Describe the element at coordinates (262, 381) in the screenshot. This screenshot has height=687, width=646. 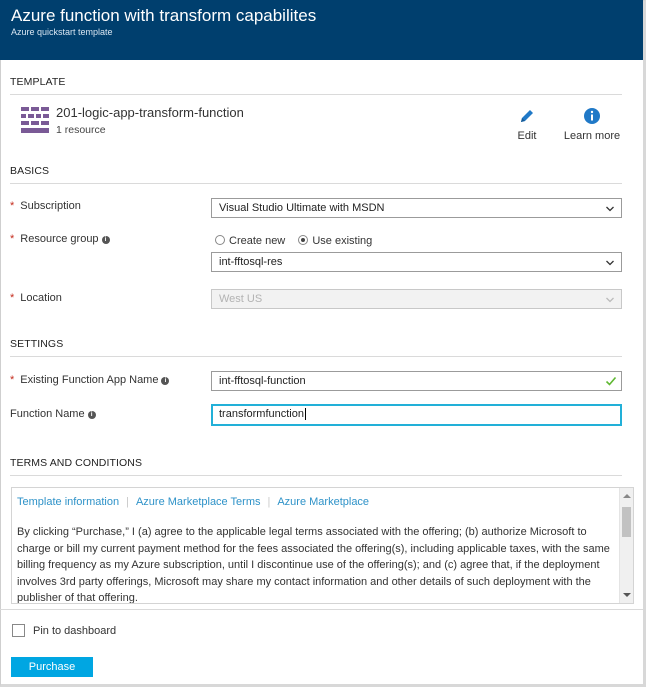
I see `function-app-name-value: int-fftosql-function` at that location.